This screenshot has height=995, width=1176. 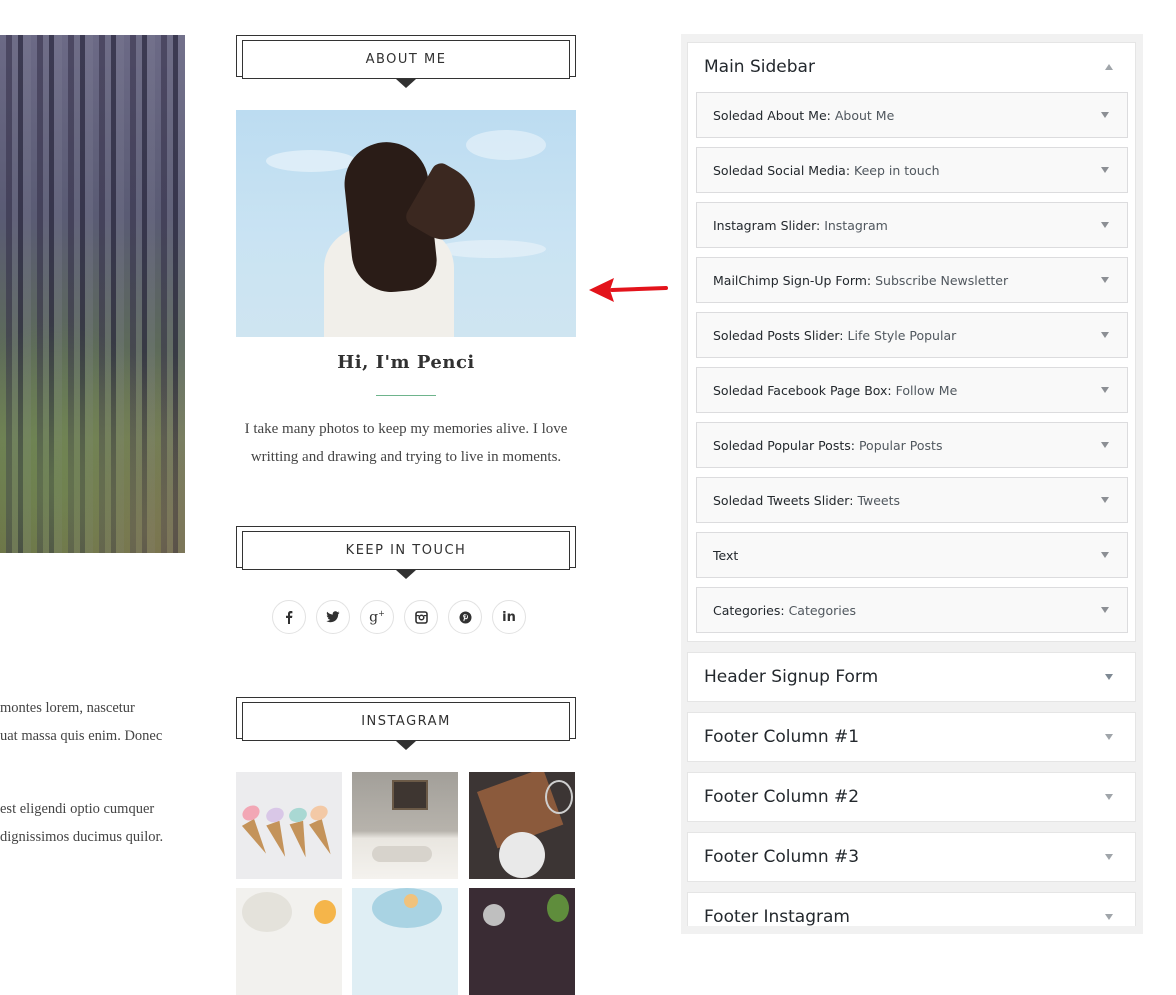 I want to click on widget-type: Soledad About Me:, so click(x=772, y=115).